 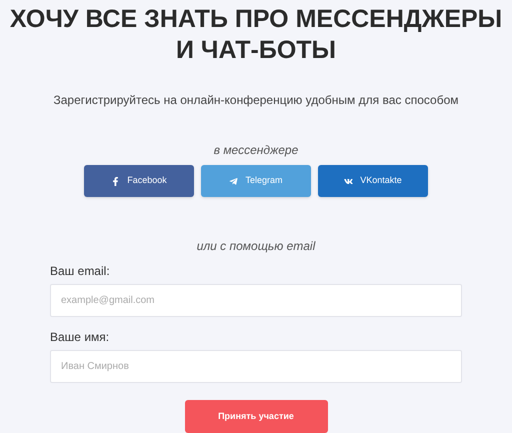 What do you see at coordinates (256, 19) in the screenshot?
I see `page-title: ХОЧУ ВСЕ ЗНАТЬ ПРО МЕССЕНДЖЕРЫ` at bounding box center [256, 19].